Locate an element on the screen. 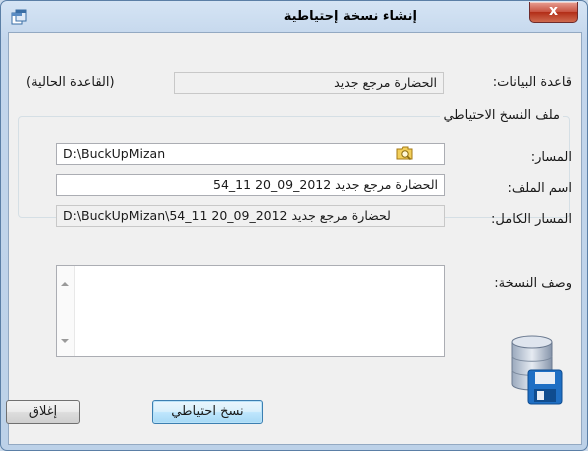  database-save-icon is located at coordinates (535, 369).